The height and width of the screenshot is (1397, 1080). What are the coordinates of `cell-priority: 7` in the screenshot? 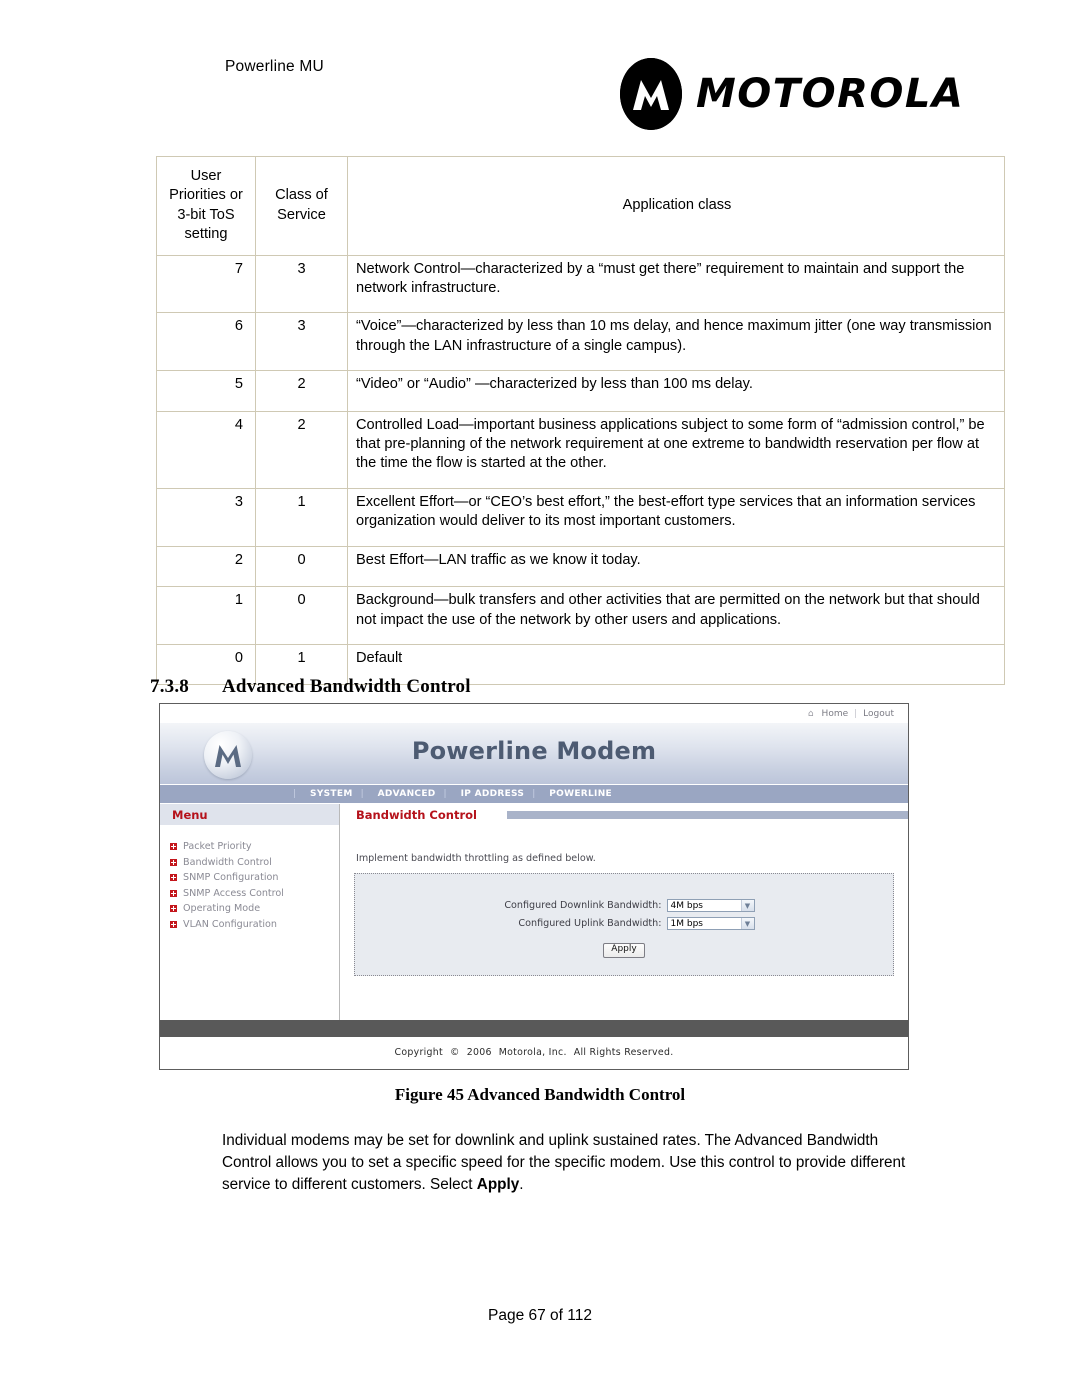 It's located at (206, 284).